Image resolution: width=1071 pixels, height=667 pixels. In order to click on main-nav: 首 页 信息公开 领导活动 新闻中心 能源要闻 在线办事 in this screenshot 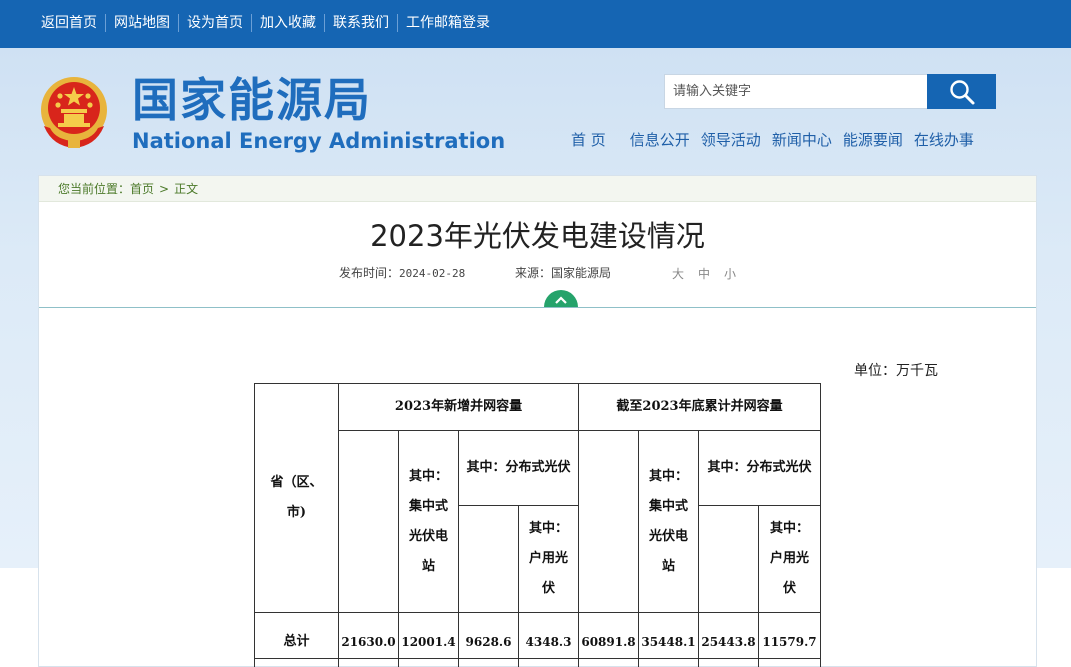, I will do `click(775, 140)`.